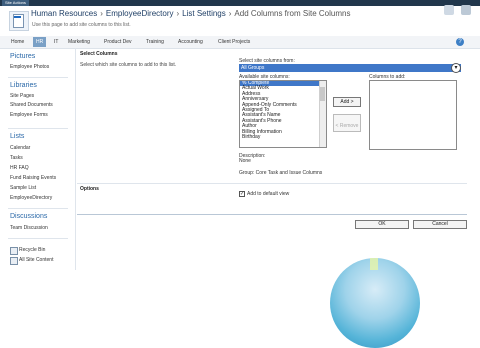  I want to click on logo-accent, so click(17, 17).